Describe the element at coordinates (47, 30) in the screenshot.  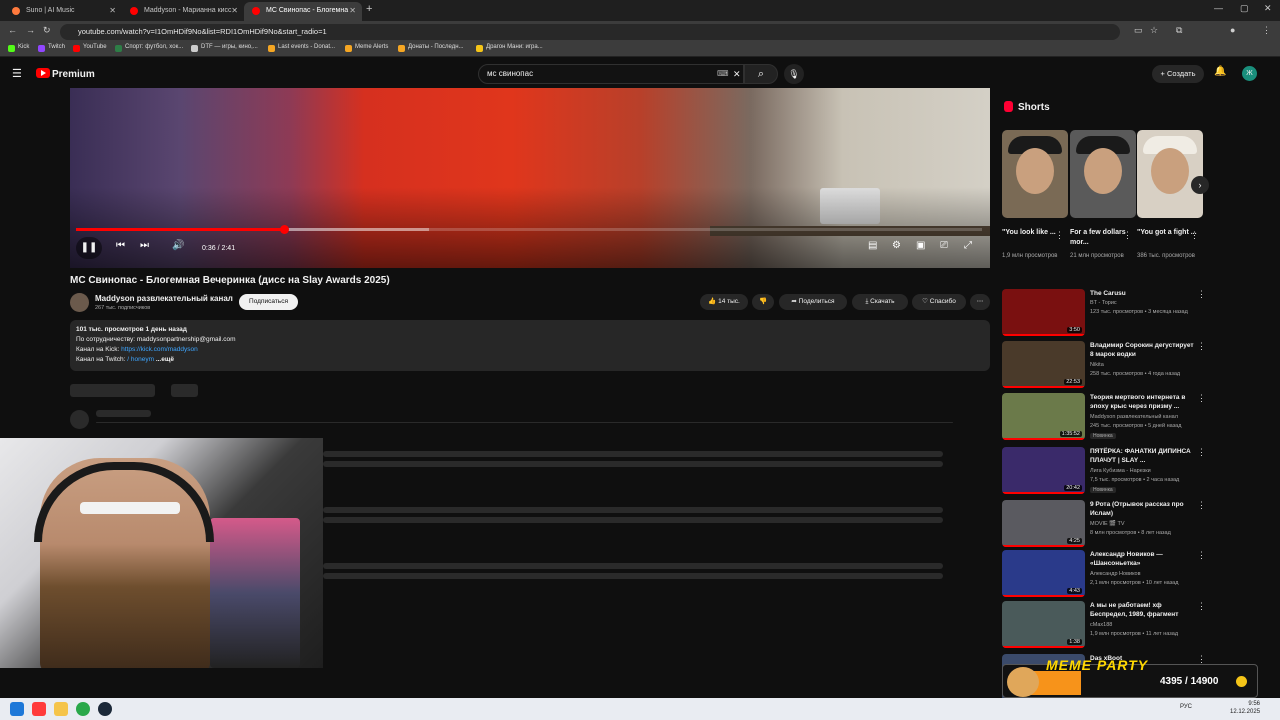
I see `reload-icon: ↻` at that location.